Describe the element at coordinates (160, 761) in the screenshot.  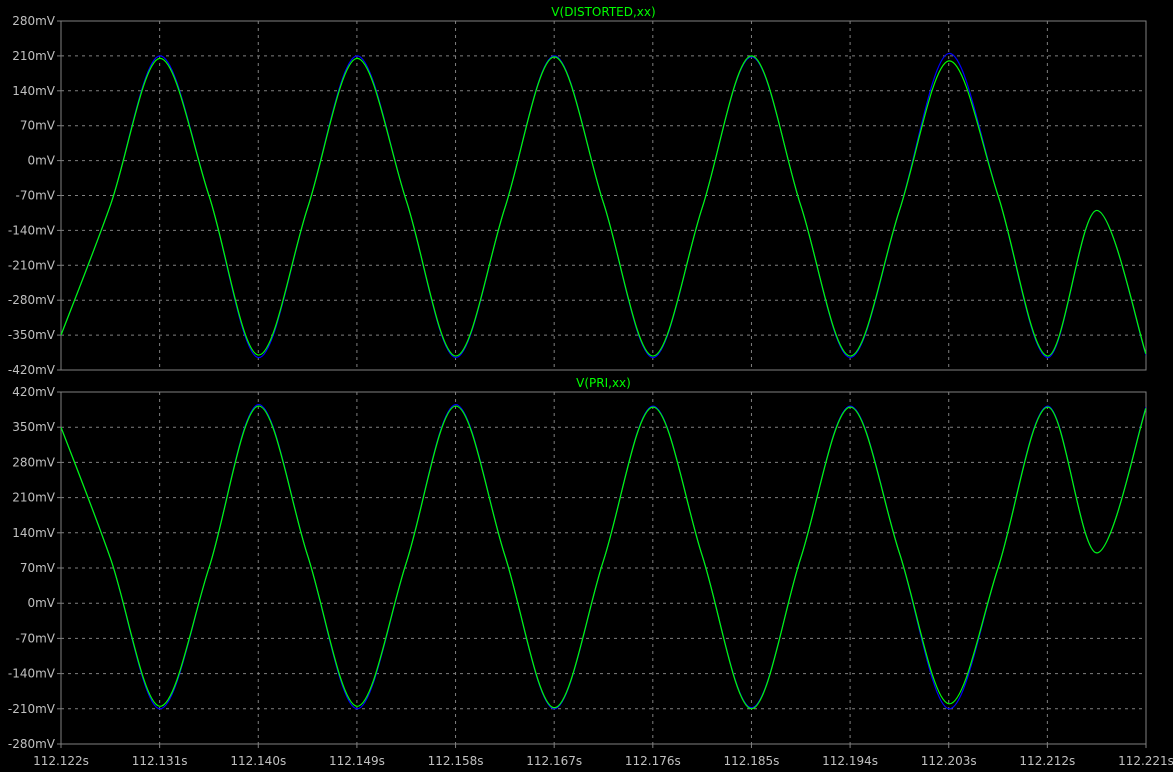
I see `x-tick-label: 112.131s` at that location.